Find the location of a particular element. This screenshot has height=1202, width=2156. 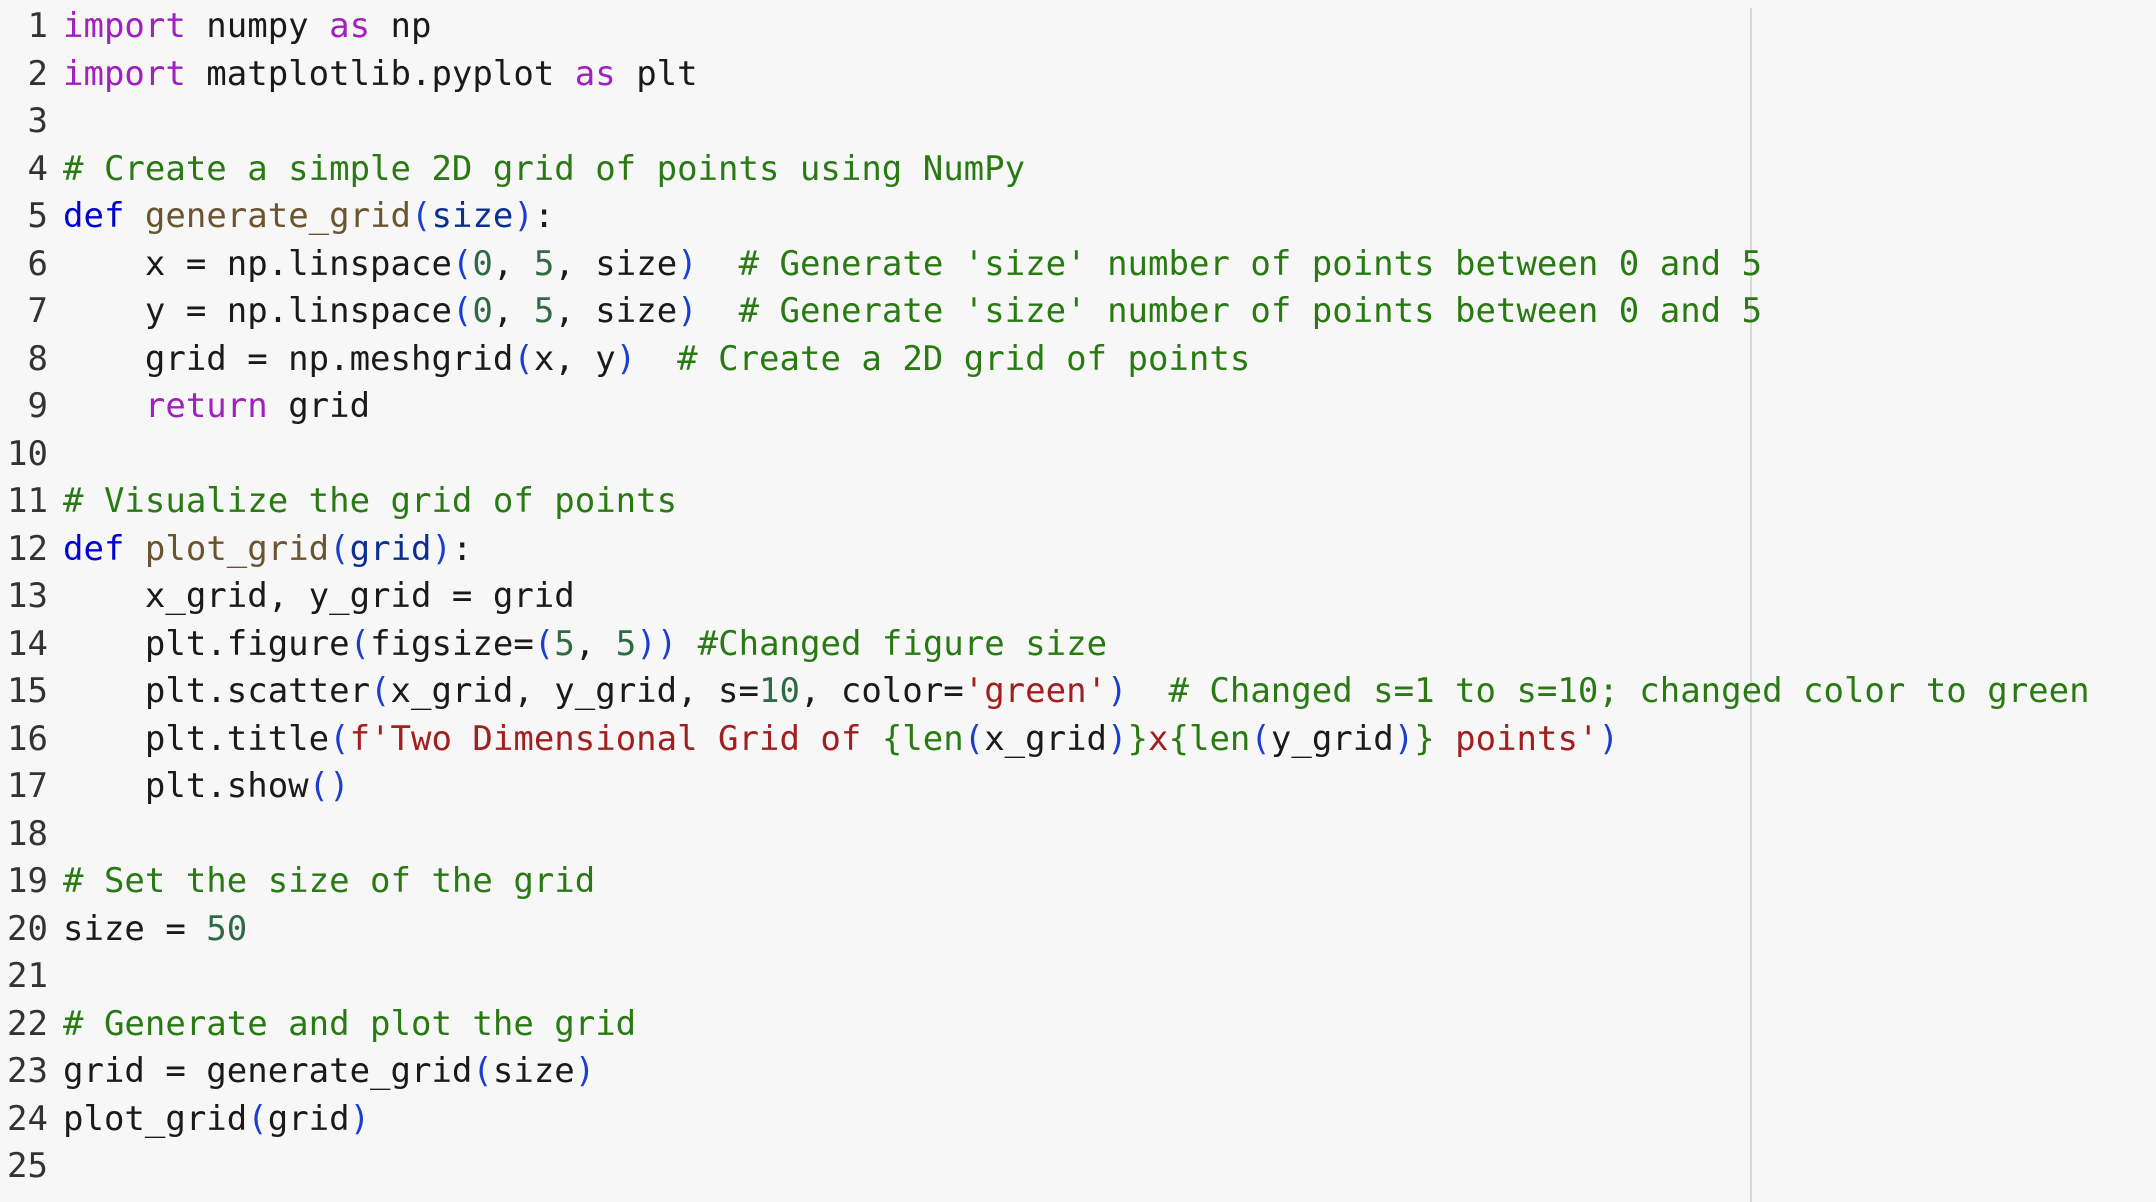

code-text: import matplotlib.pyplot as plt is located at coordinates (380, 75).